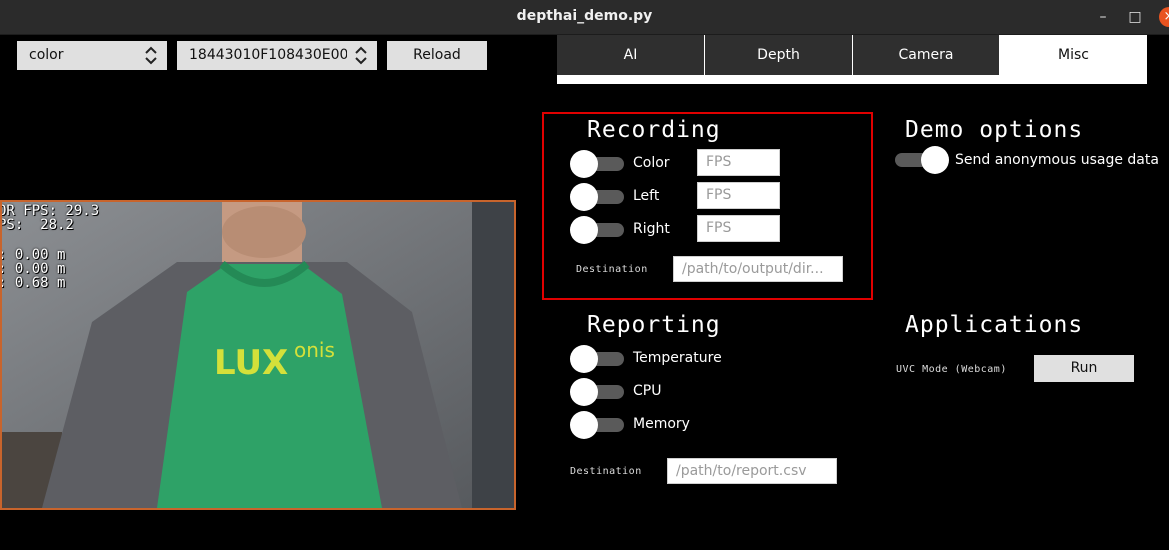 Image resolution: width=1169 pixels, height=550 pixels. Describe the element at coordinates (646, 196) in the screenshot. I see `left-record-label: Left` at that location.